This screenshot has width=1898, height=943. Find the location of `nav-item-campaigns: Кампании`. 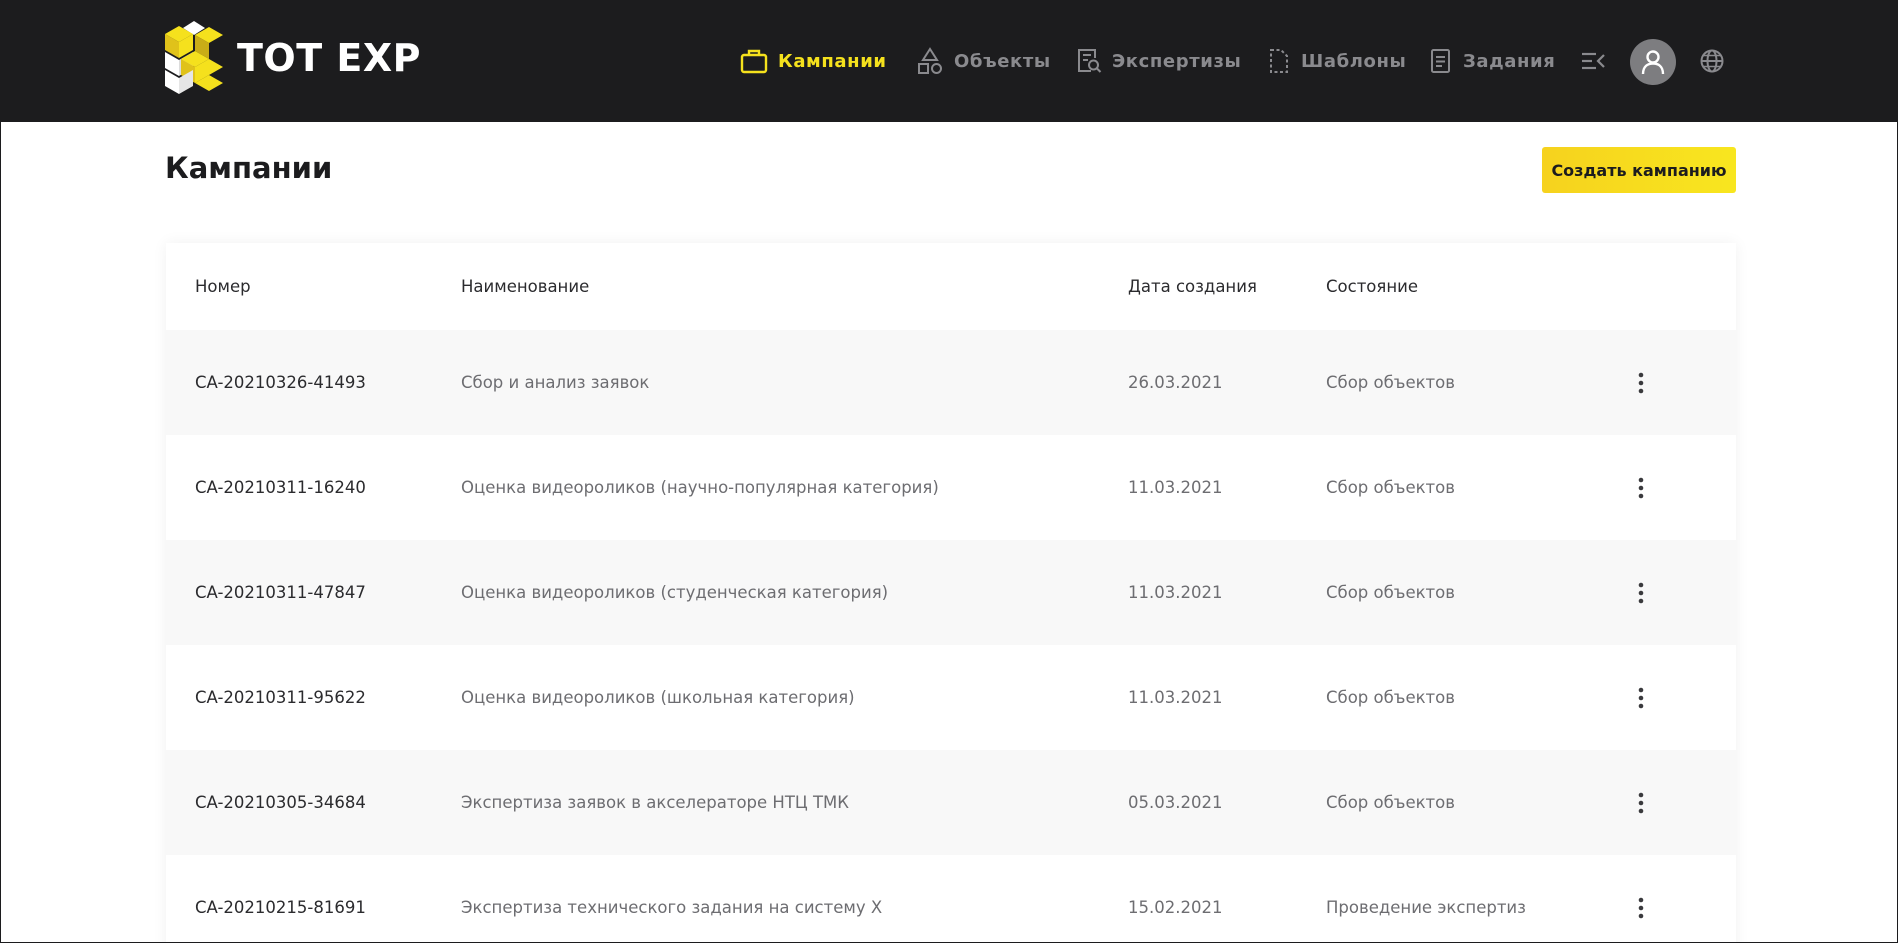

nav-item-campaigns: Кампании is located at coordinates (813, 61).